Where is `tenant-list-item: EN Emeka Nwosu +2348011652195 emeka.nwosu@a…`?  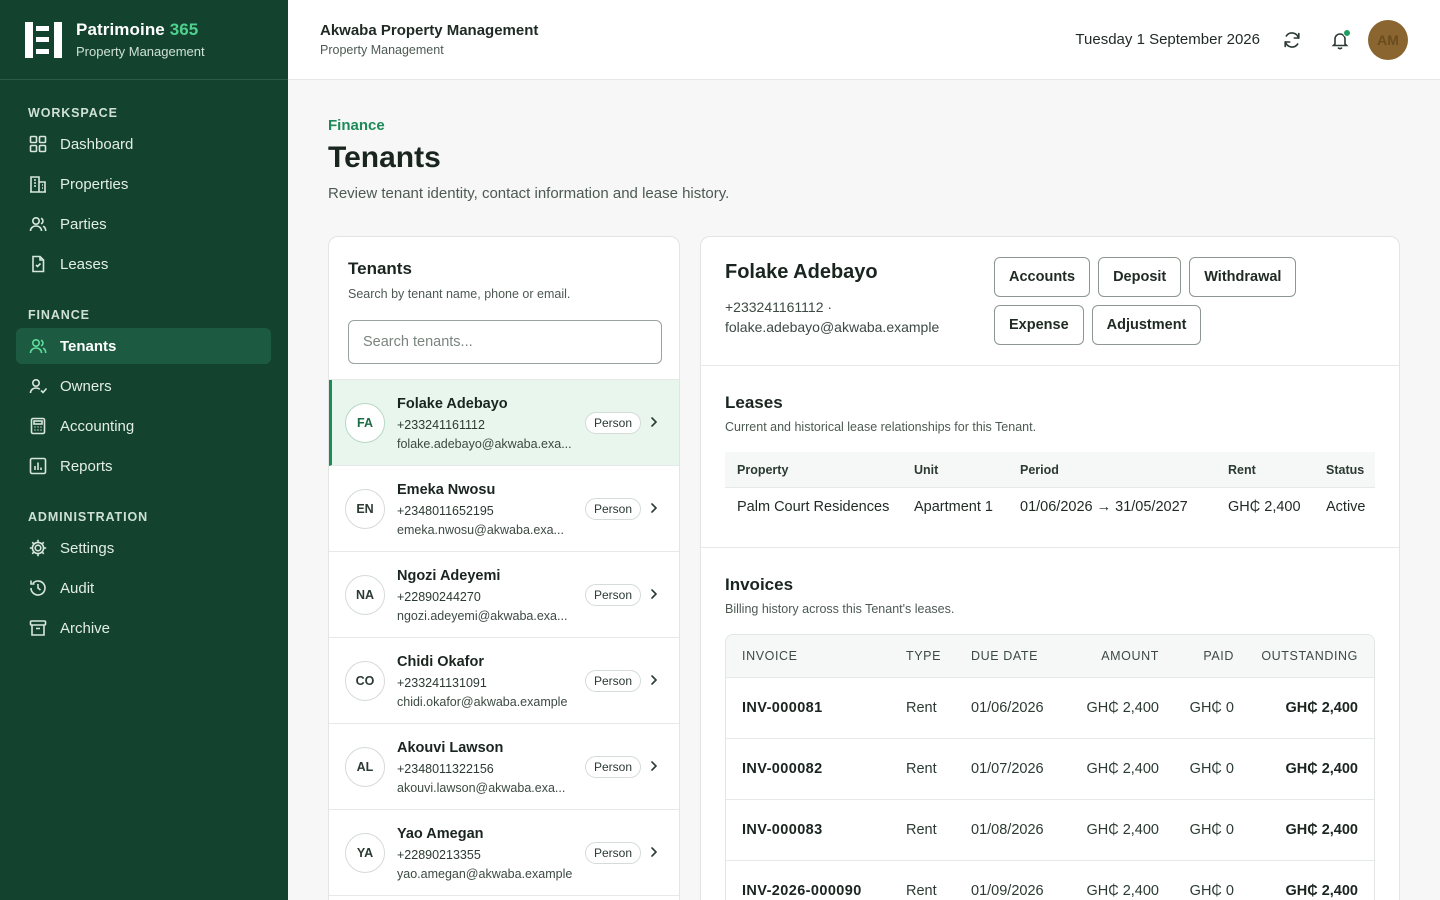 tenant-list-item: EN Emeka Nwosu +2348011652195 emeka.nwosu@a… is located at coordinates (504, 509).